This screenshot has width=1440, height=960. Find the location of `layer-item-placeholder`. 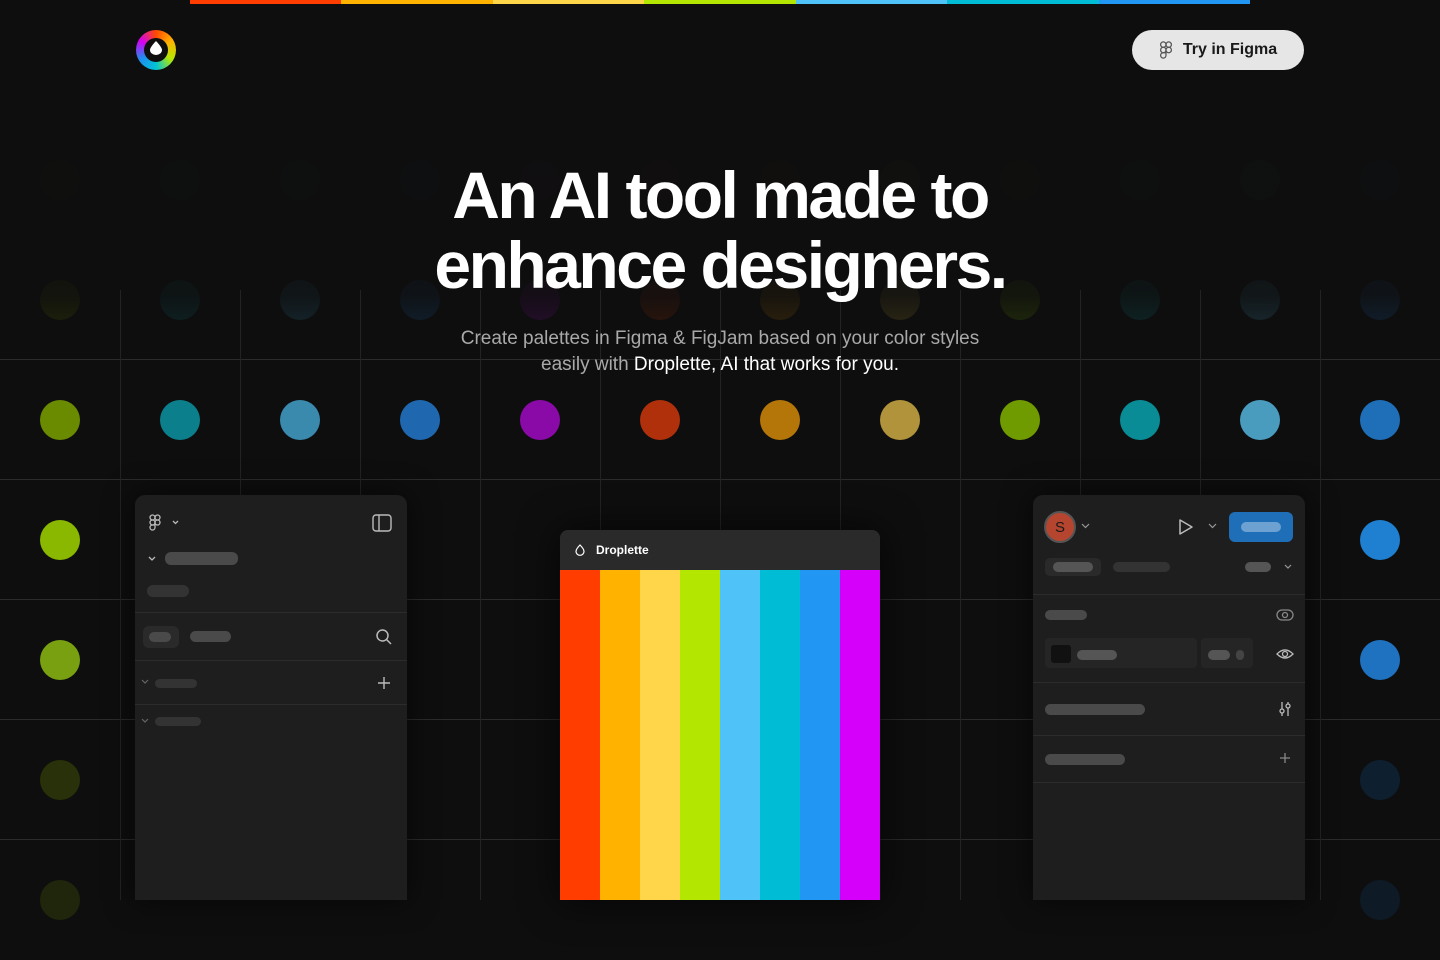

layer-item-placeholder is located at coordinates (178, 721).